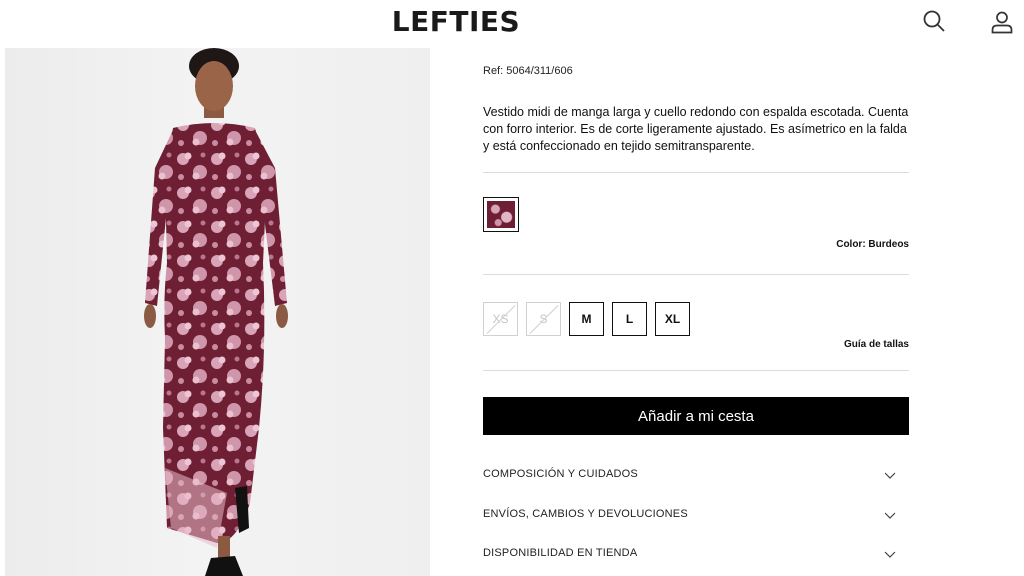 This screenshot has height=576, width=1024. I want to click on size-l-button: L, so click(629, 319).